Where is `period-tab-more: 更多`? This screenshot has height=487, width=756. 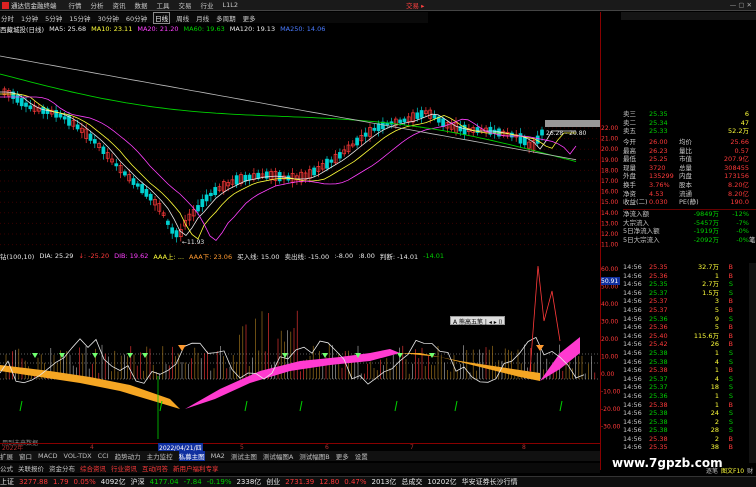
period-tab-more: 更多 is located at coordinates (249, 18).